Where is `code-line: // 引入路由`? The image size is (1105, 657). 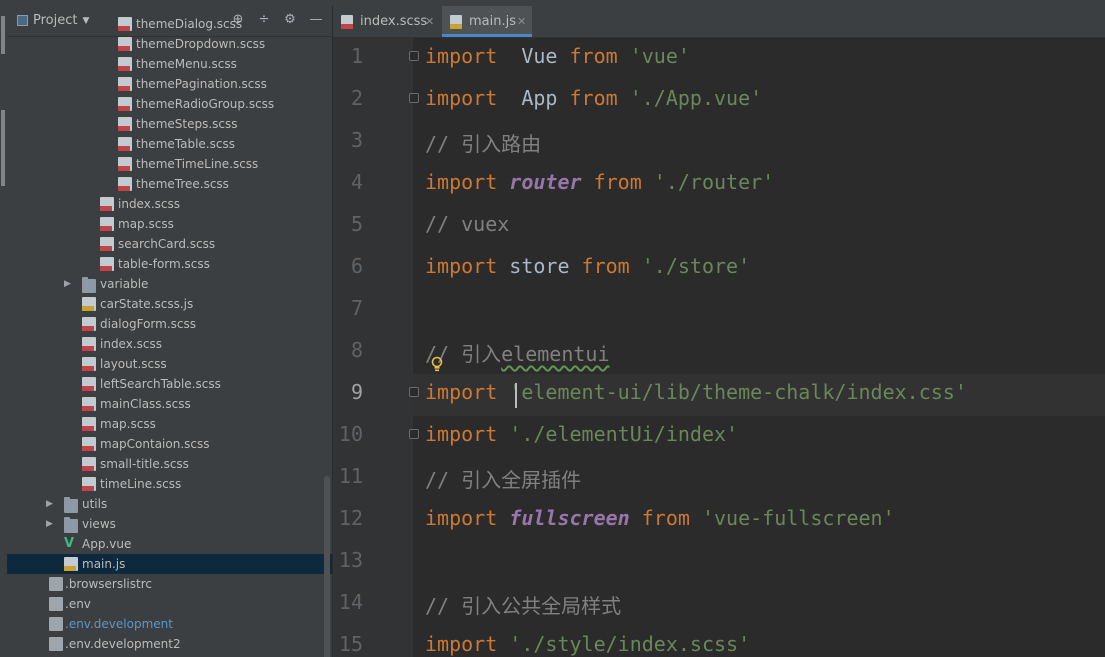 code-line: // 引入路由 is located at coordinates (483, 142).